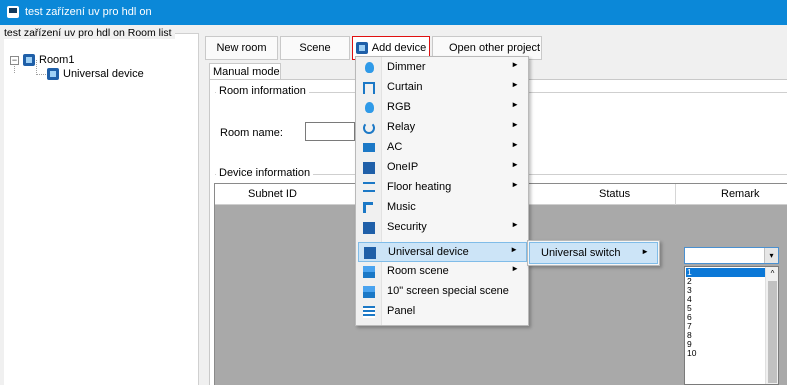 This screenshot has width=787, height=385. What do you see at coordinates (442, 148) in the screenshot?
I see `menu-item-ac: AC ►` at bounding box center [442, 148].